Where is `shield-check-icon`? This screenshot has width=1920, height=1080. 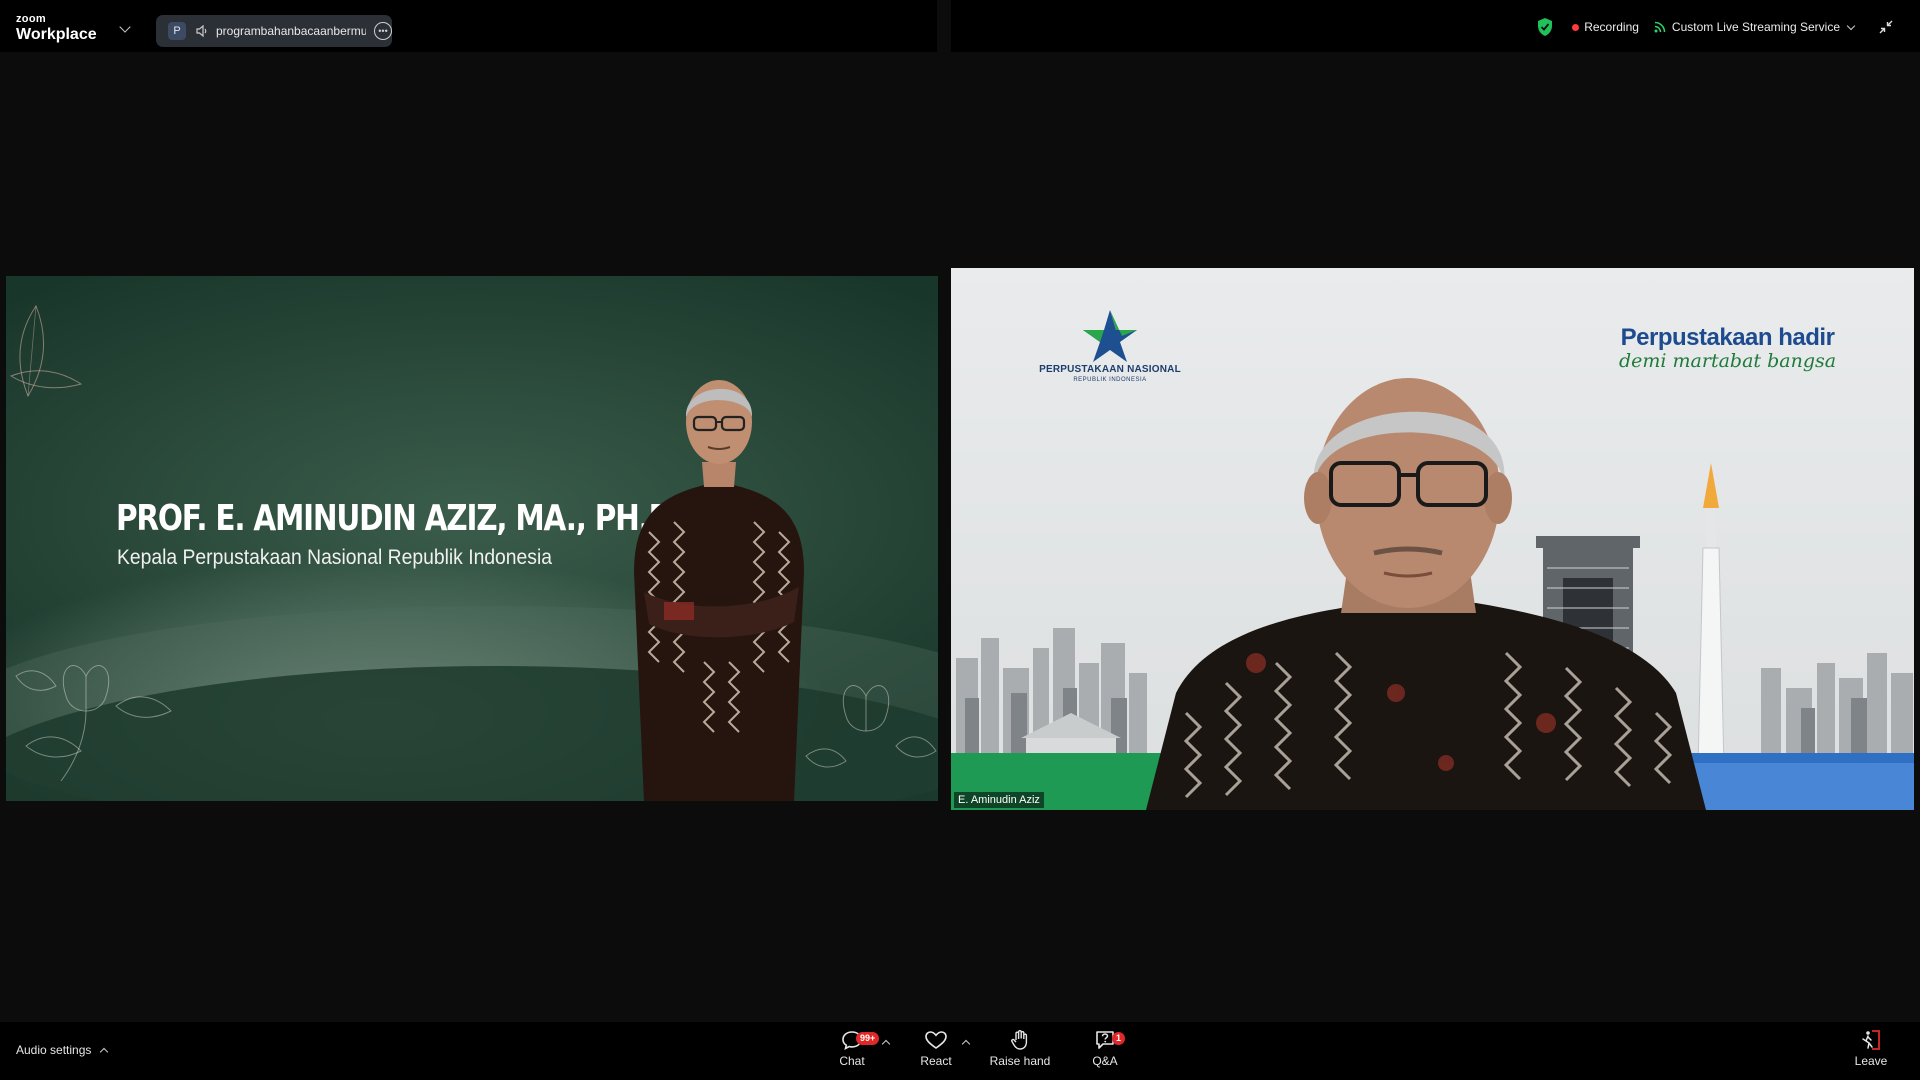
shield-check-icon is located at coordinates (1545, 27).